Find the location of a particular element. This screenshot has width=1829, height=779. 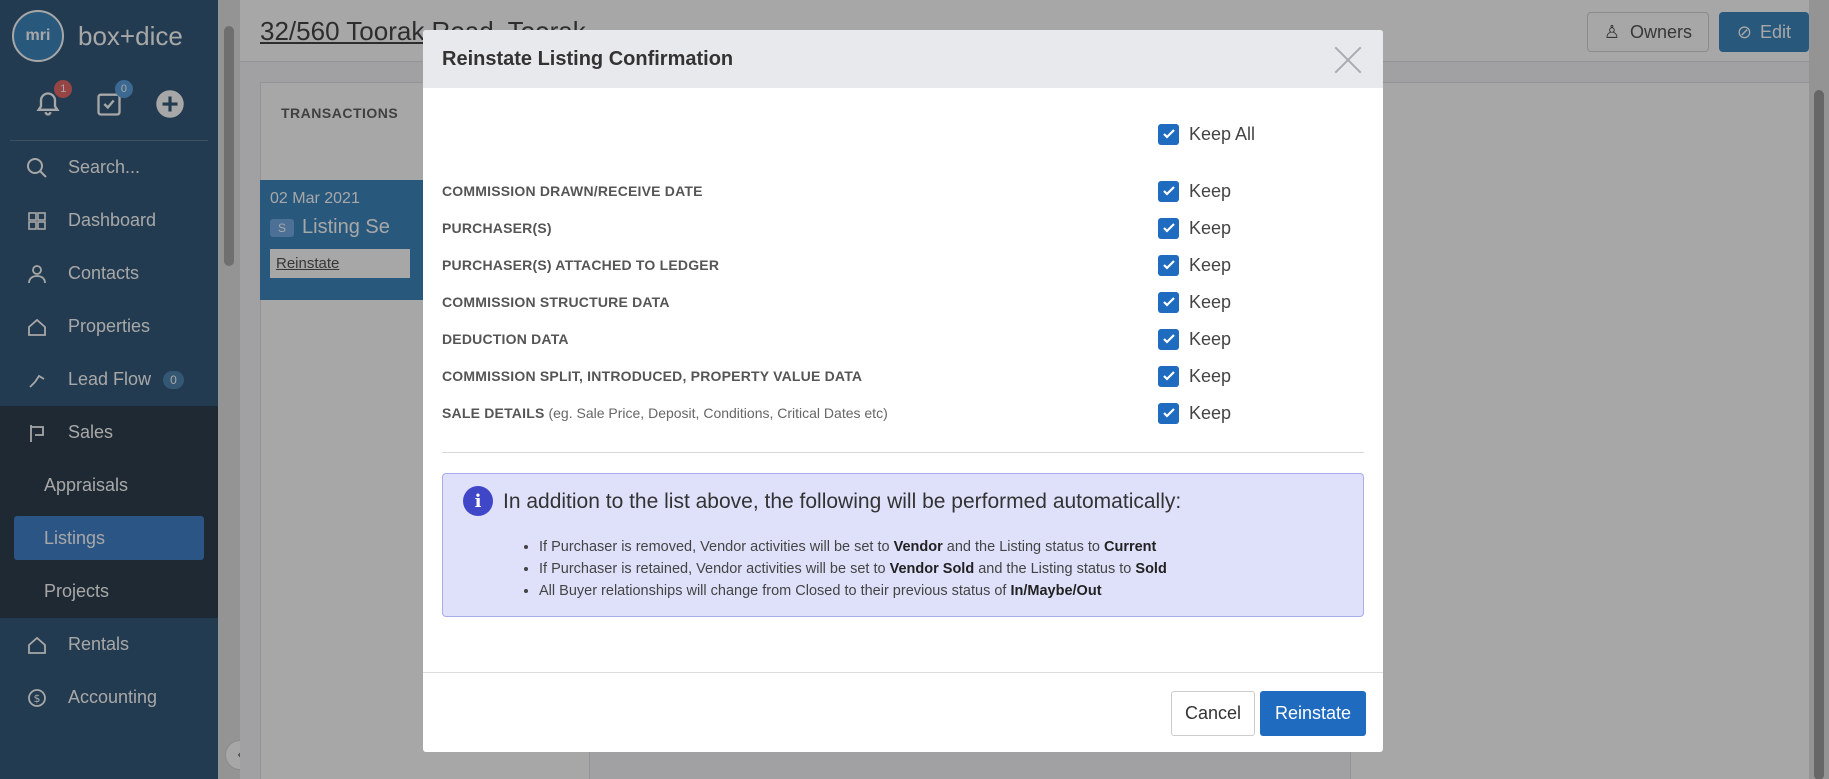

keep-all-checkbox: Keep All is located at coordinates (1207, 134).